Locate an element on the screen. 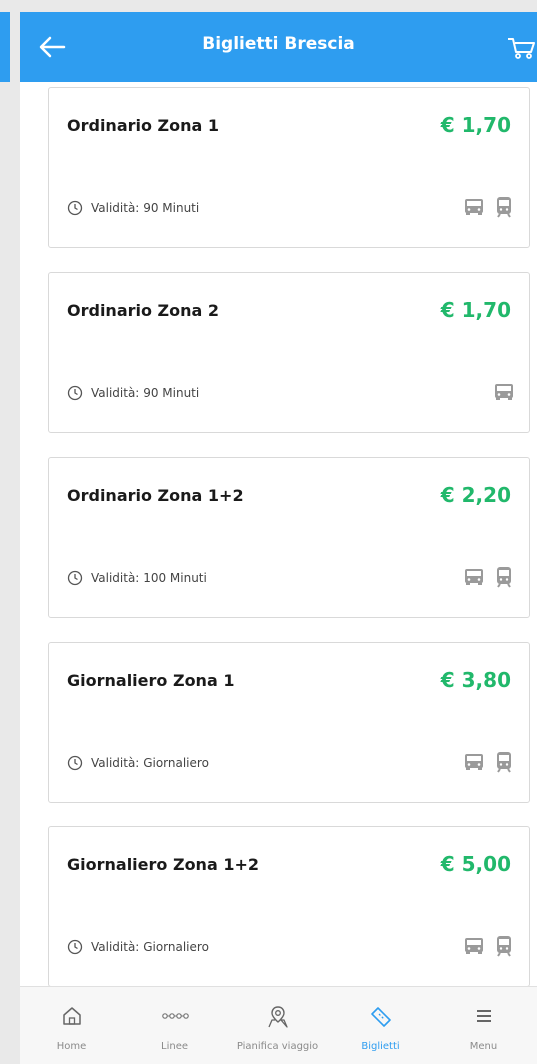  ticket-name: Giornaliero Zona 1+2 is located at coordinates (163, 864).